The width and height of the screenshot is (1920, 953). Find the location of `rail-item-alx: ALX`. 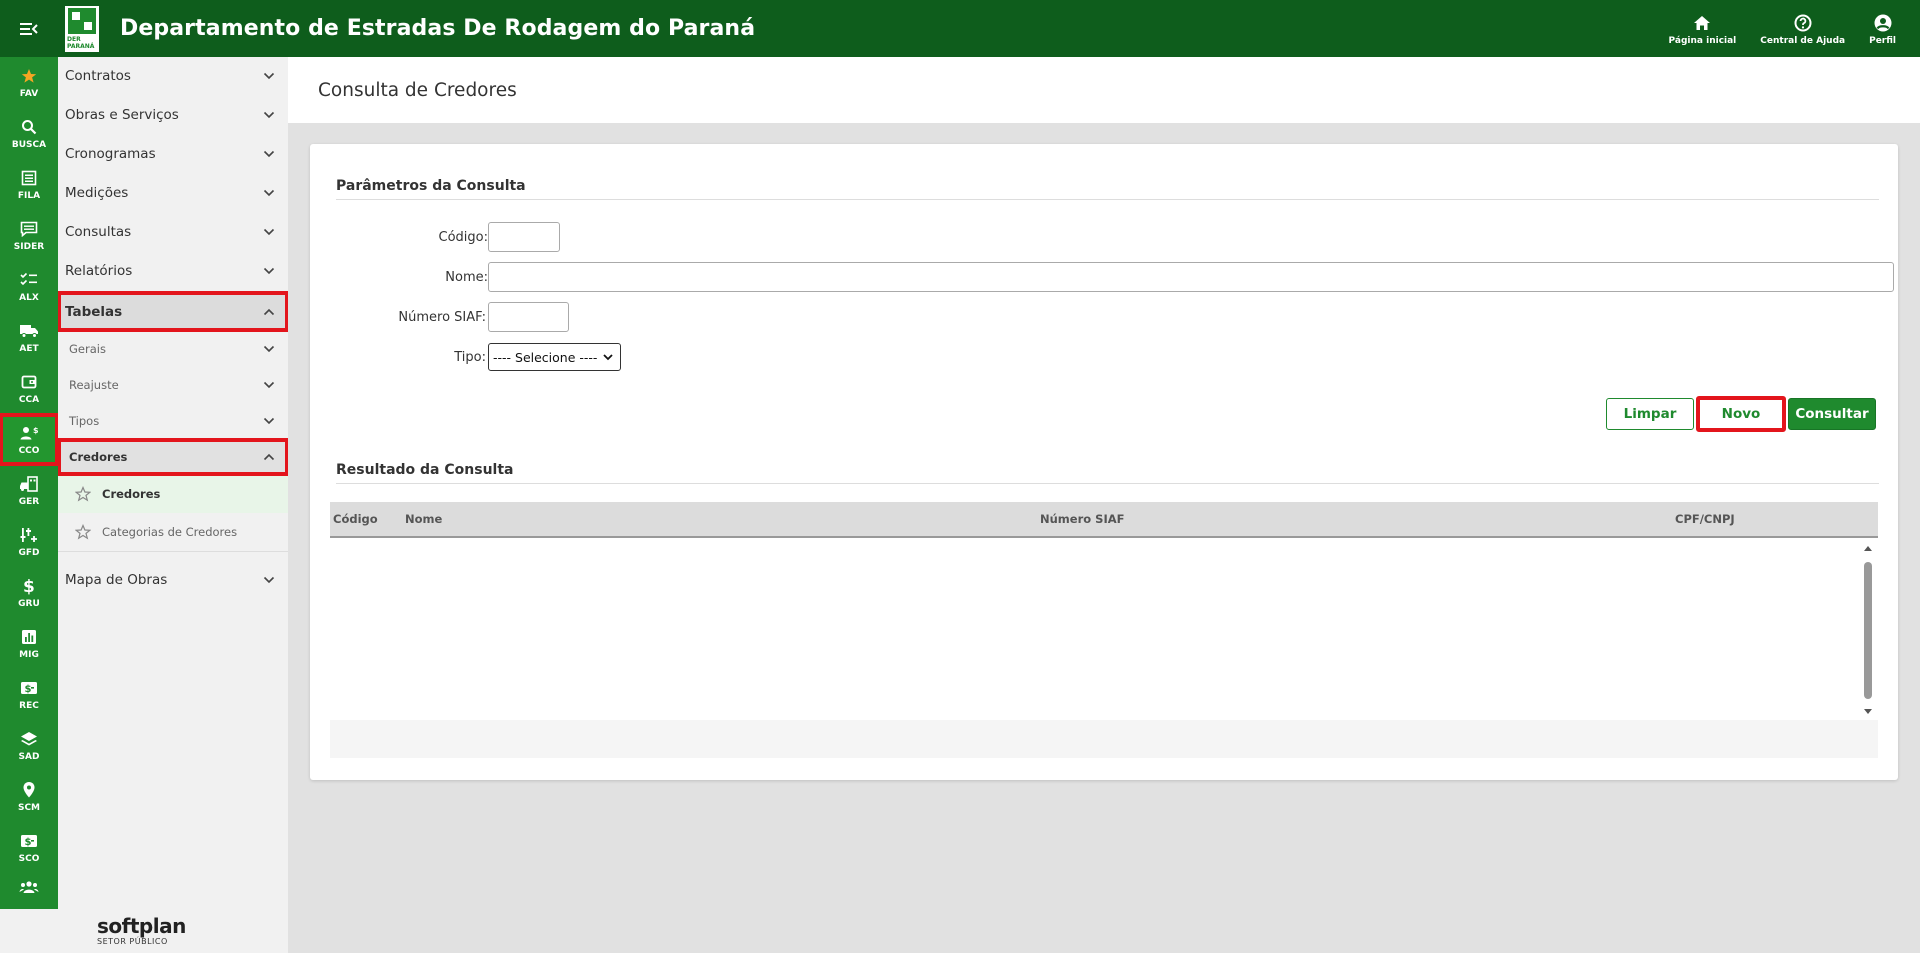

rail-item-alx: ALX is located at coordinates (29, 286).